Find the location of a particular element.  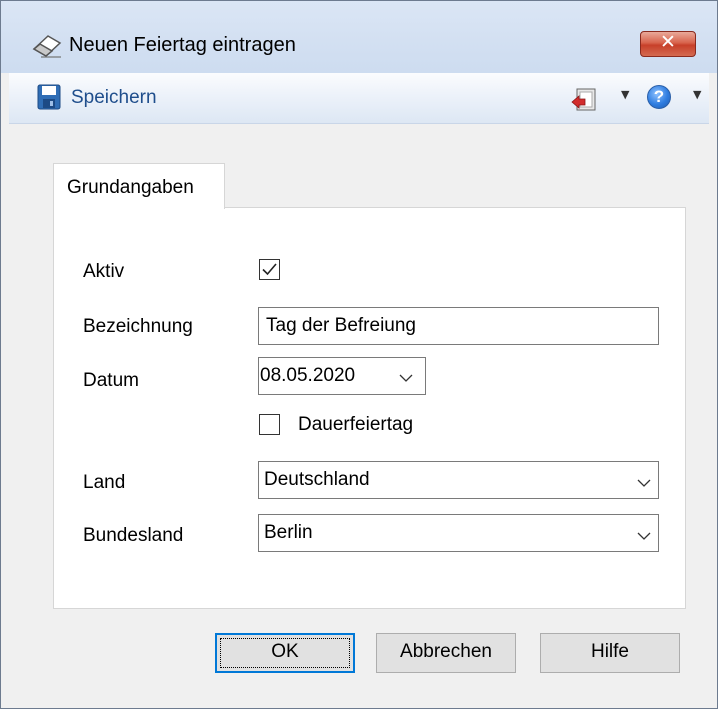

focus-rectangle is located at coordinates (285, 653).